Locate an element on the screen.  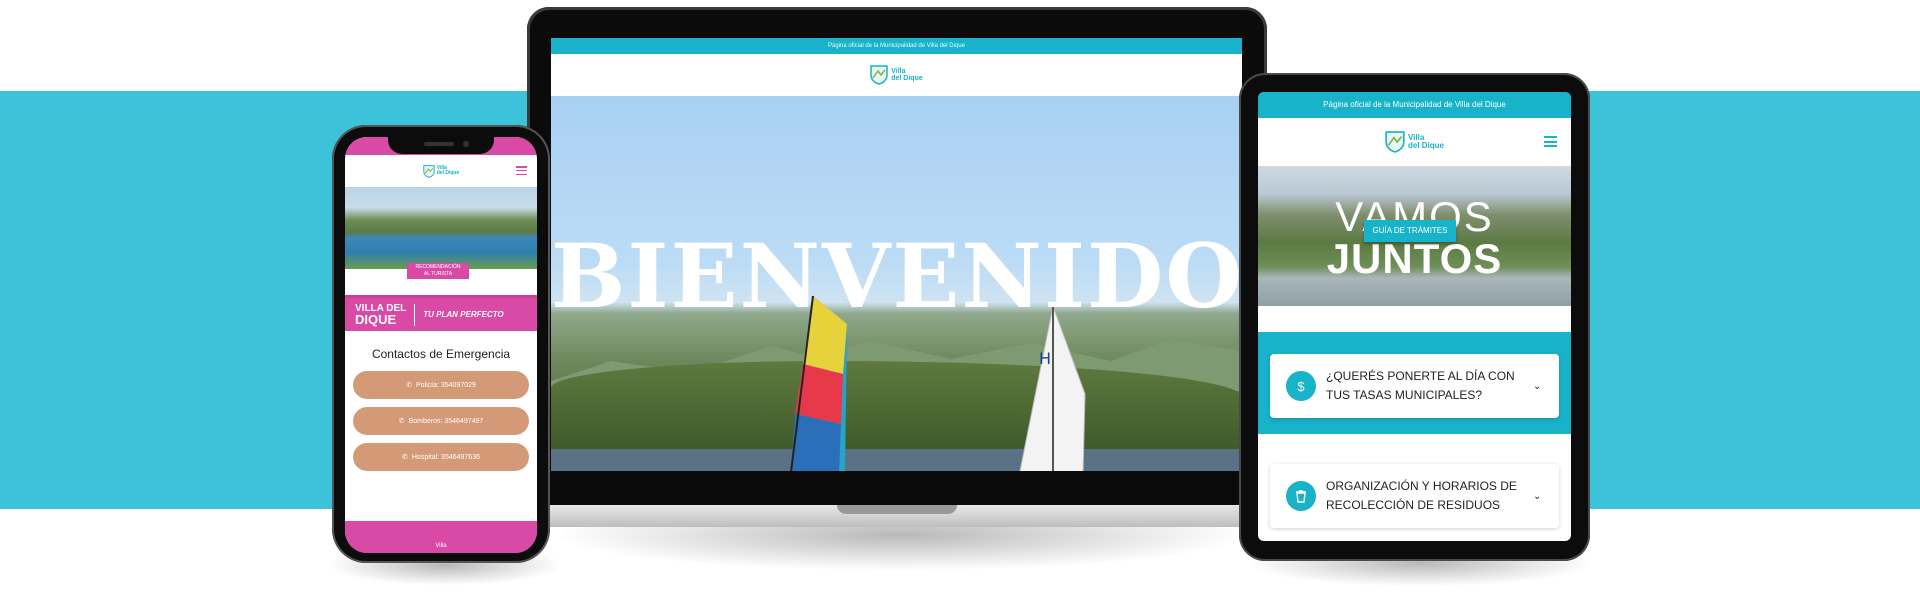
phone-header: Villa del Dique is located at coordinates (441, 171).